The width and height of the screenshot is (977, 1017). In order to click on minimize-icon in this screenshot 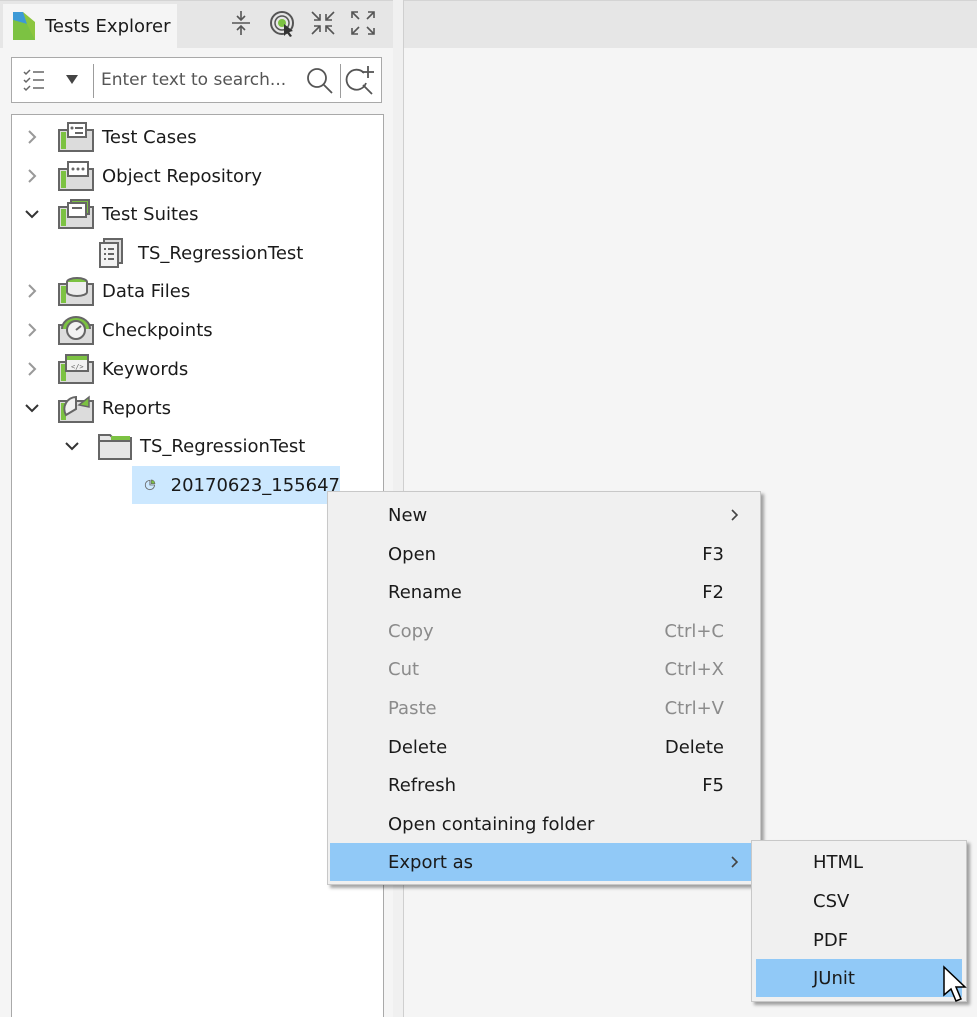, I will do `click(323, 23)`.